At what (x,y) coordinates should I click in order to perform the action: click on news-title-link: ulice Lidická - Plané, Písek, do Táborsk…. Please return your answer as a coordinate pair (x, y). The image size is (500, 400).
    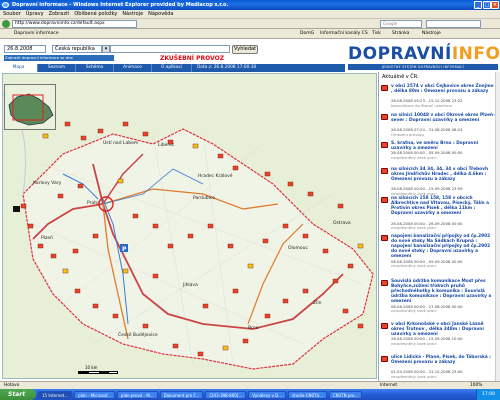
    Looking at the image, I should click on (443, 360).